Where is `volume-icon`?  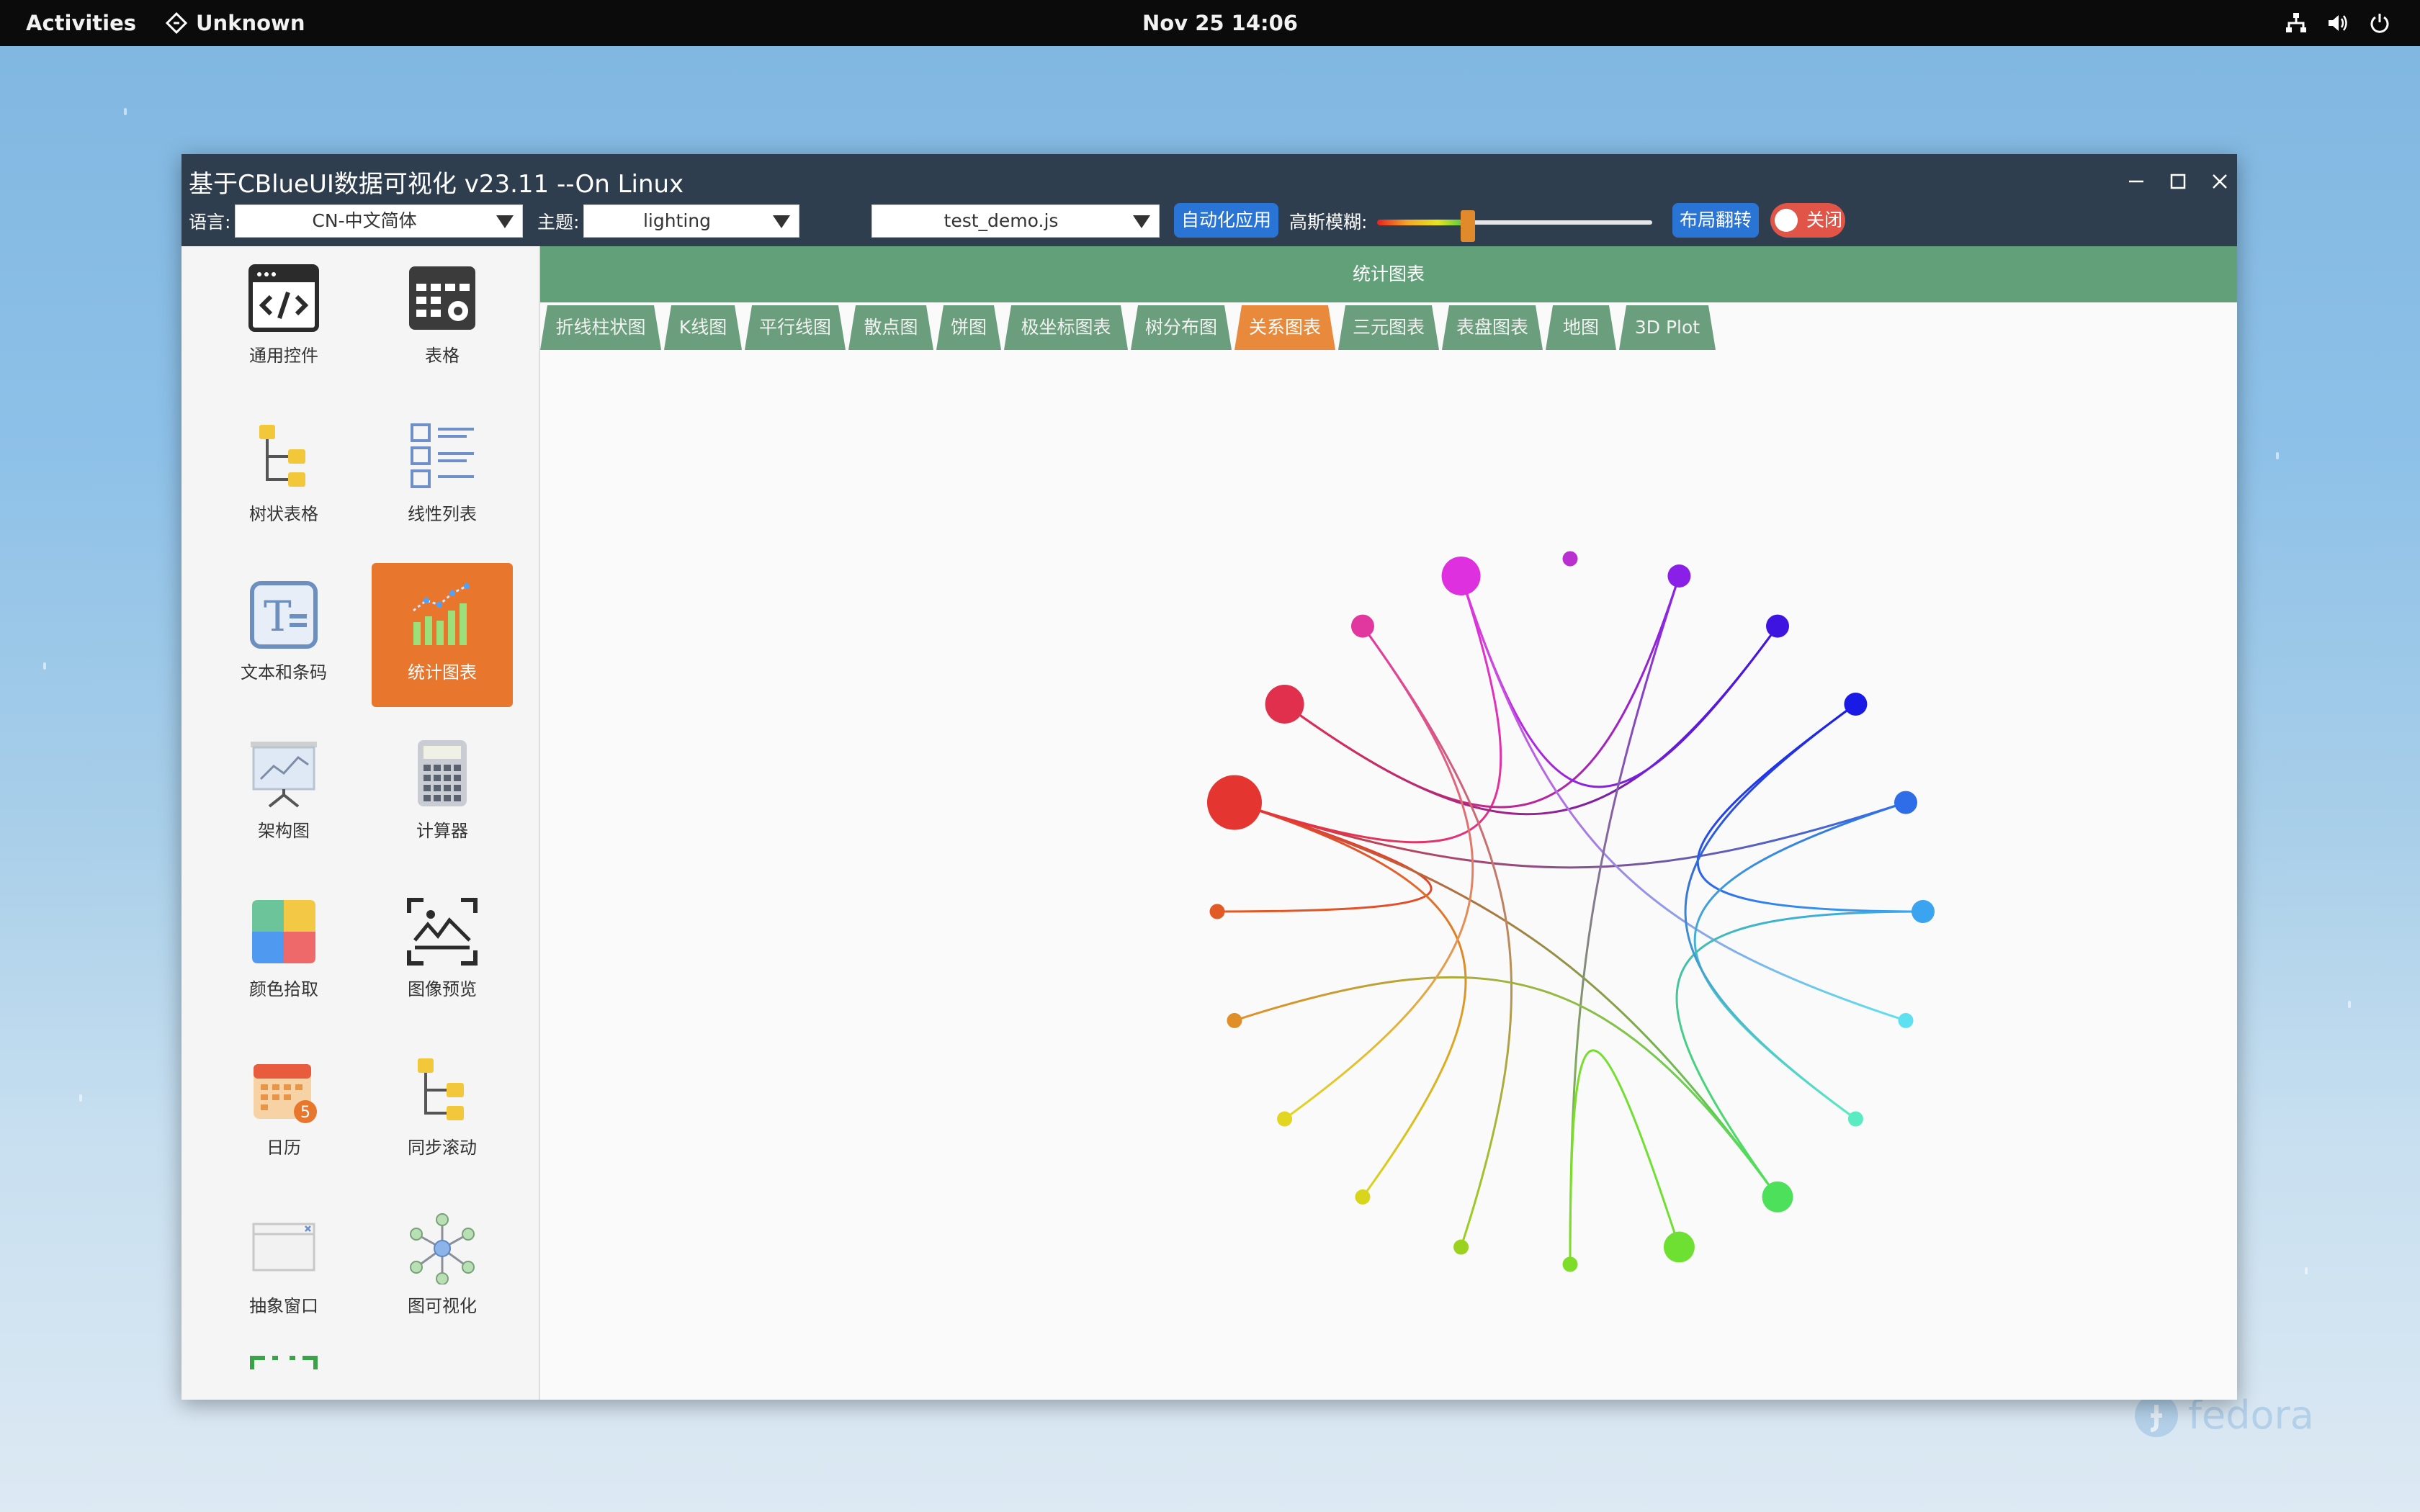 volume-icon is located at coordinates (2337, 23).